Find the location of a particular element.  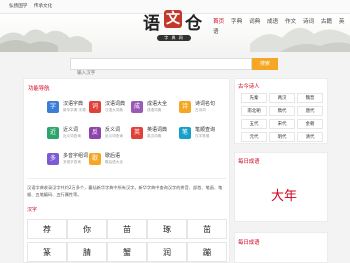

tool-name: 反义词 is located at coordinates (113, 130).